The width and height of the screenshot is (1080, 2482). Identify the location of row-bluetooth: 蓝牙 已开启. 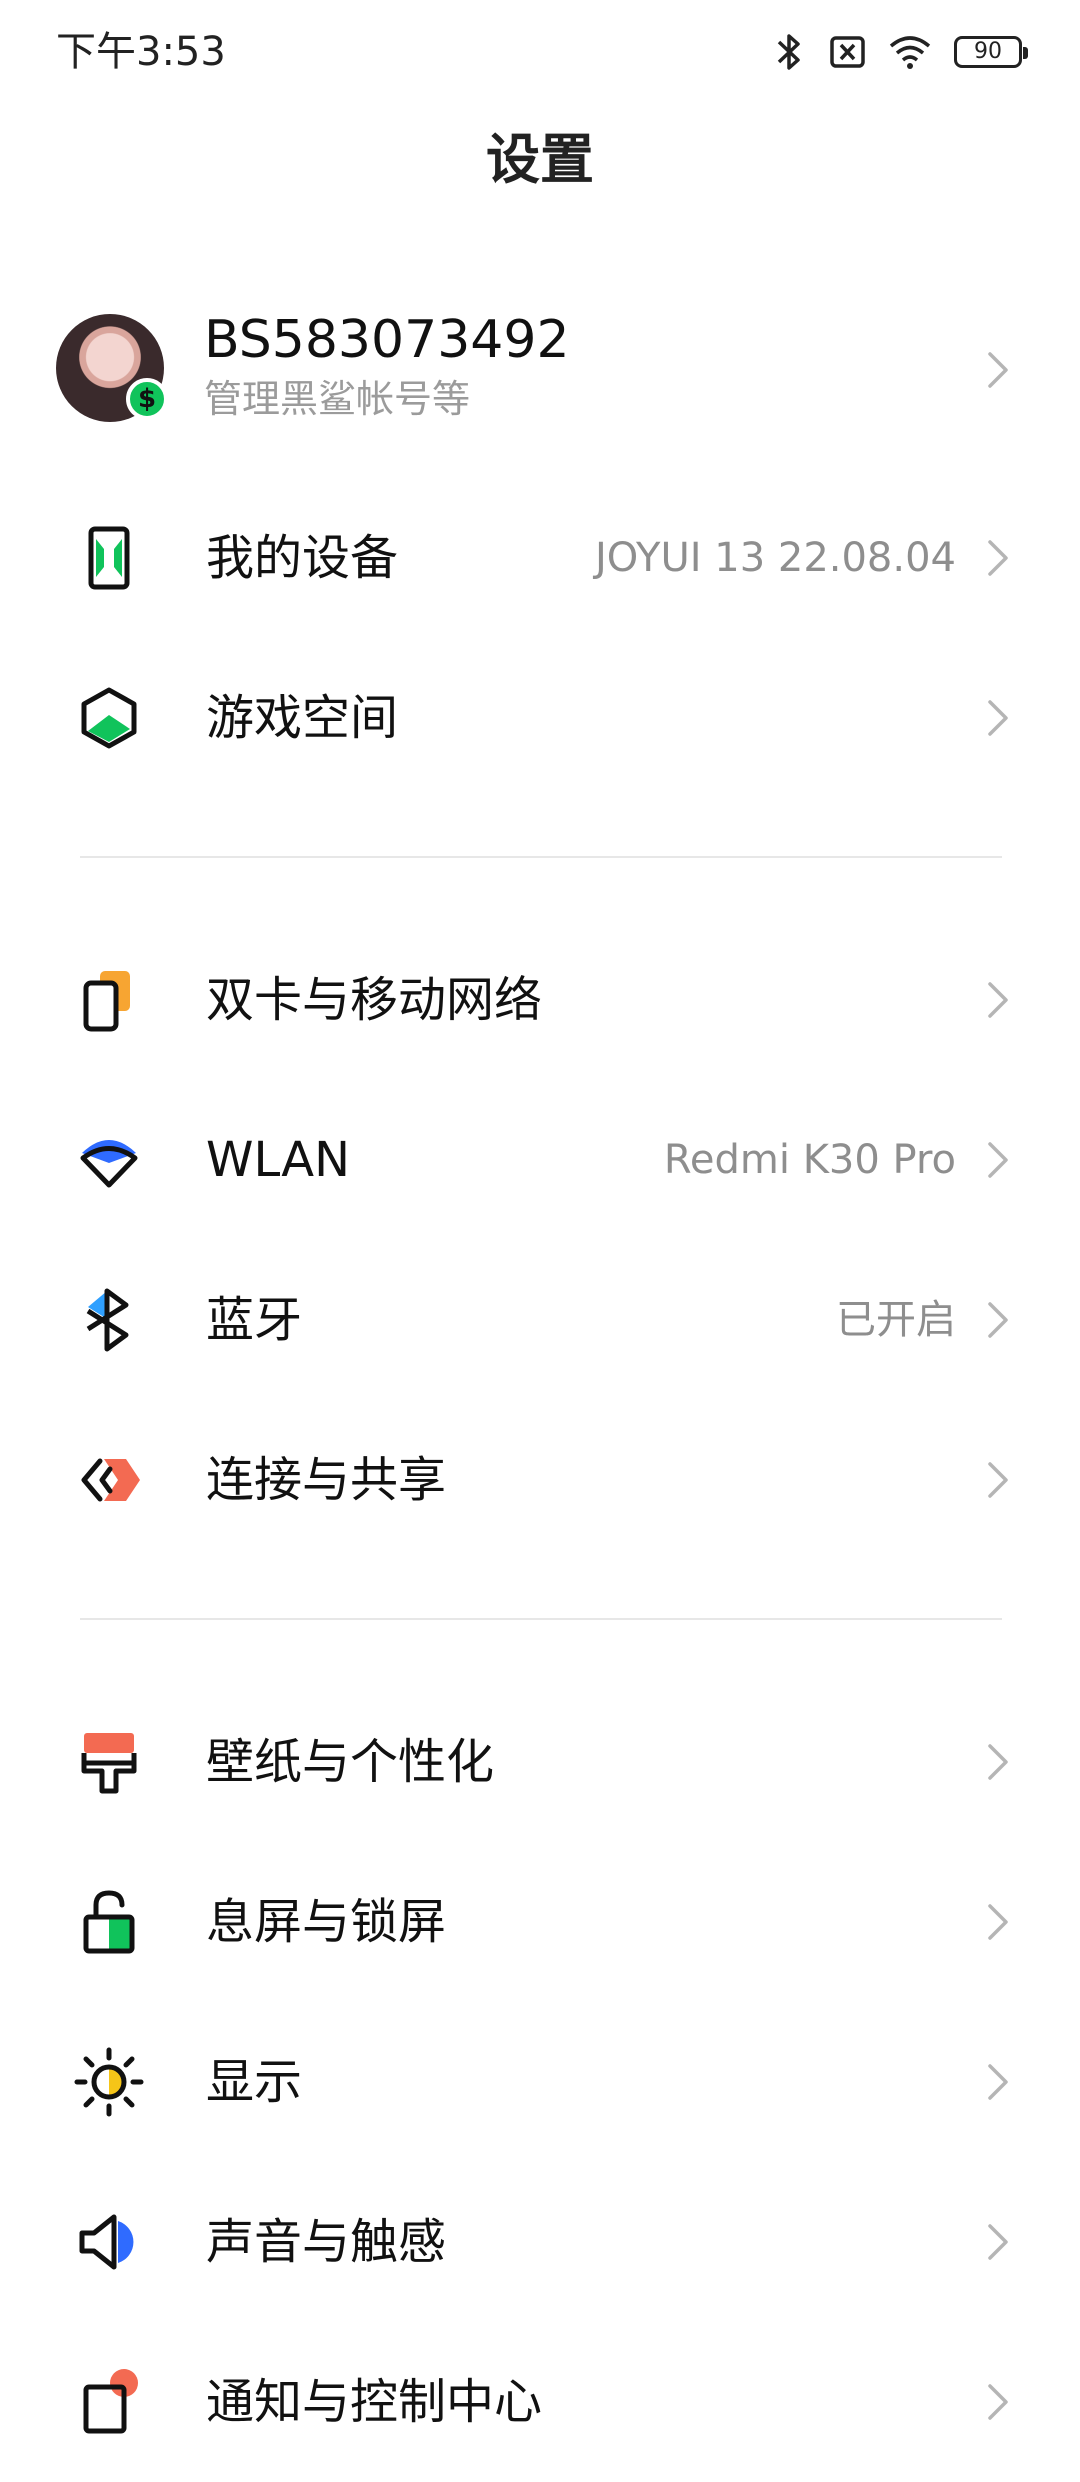
(540, 1320).